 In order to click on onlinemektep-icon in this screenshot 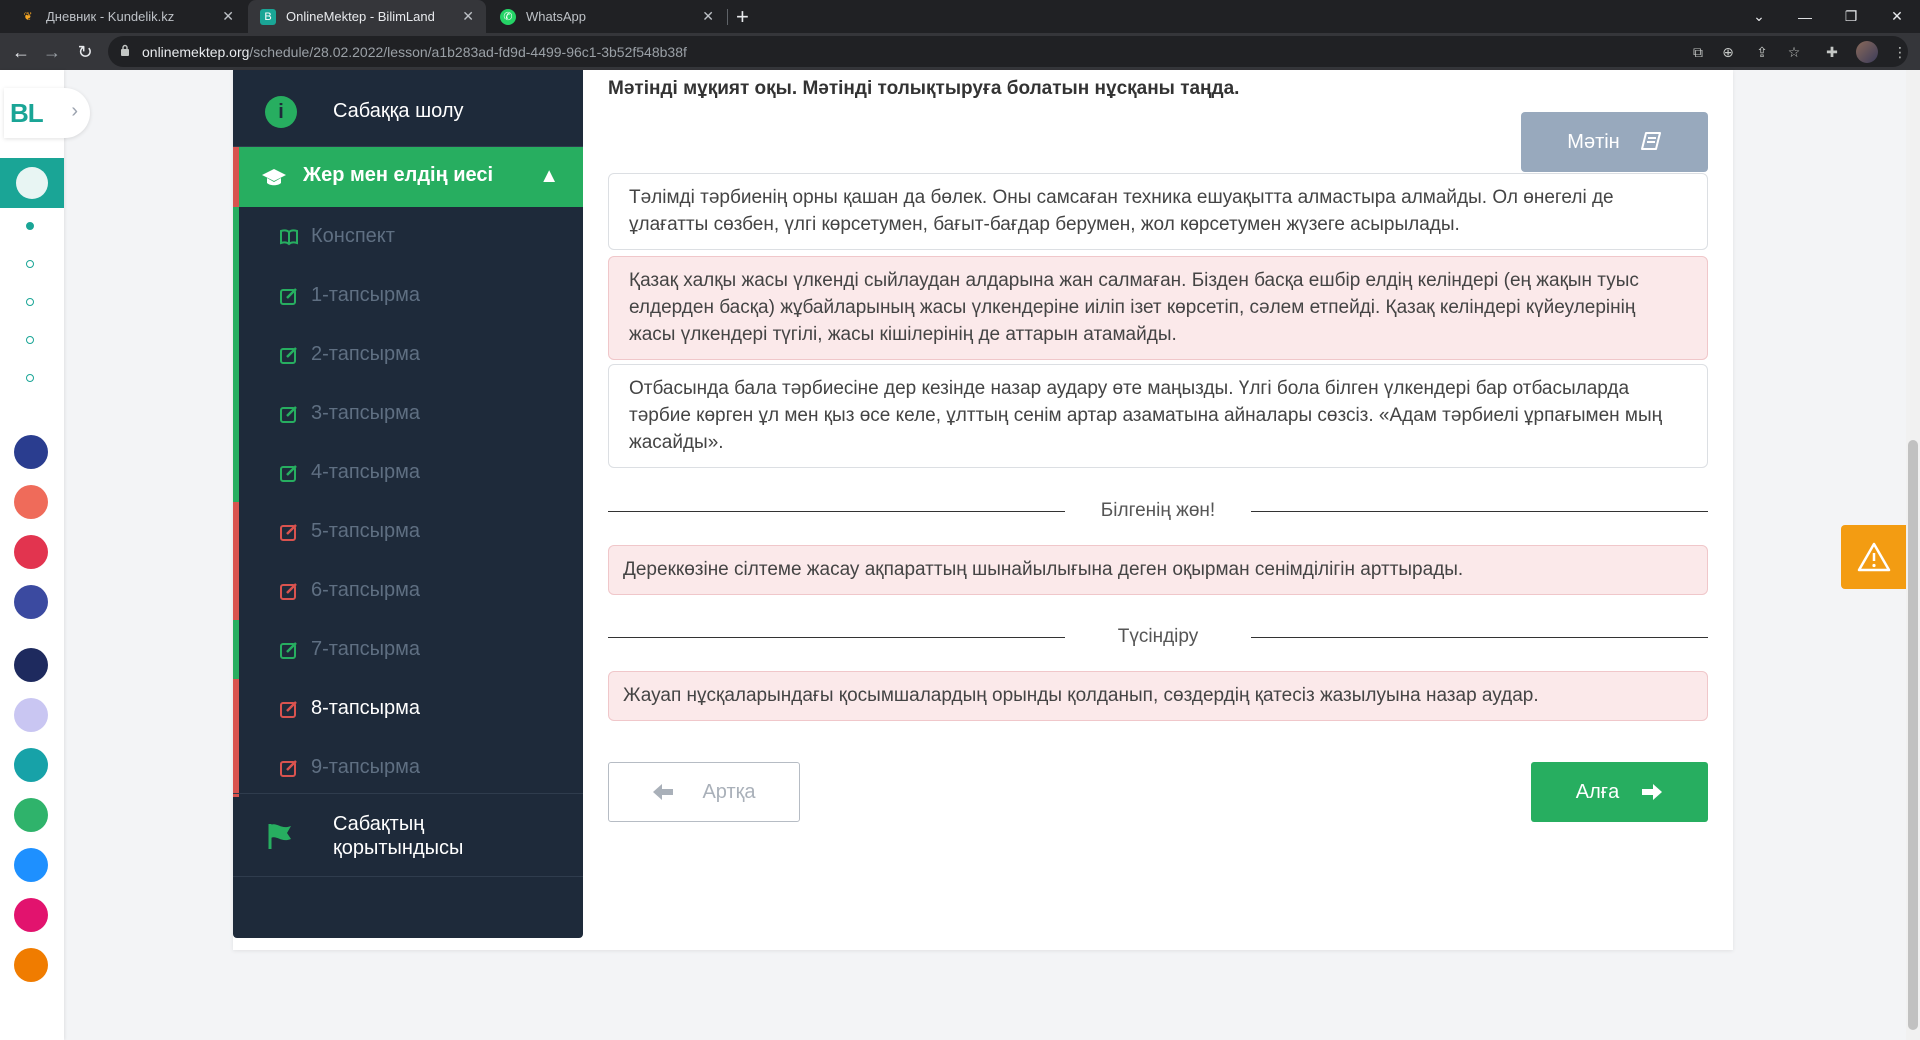, I will do `click(32, 183)`.